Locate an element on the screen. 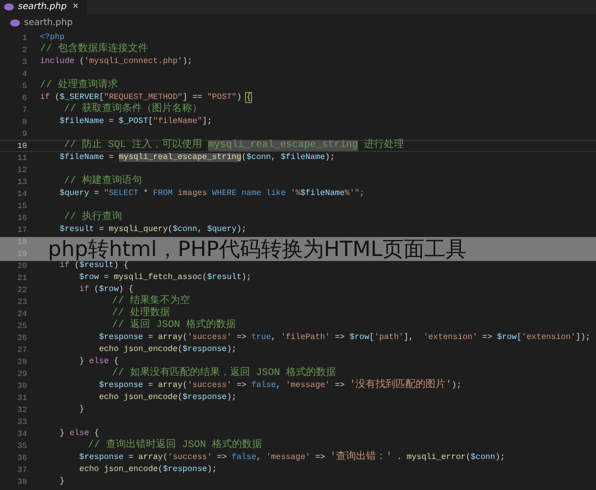 This screenshot has height=490, width=596. code-line: if ($row) { is located at coordinates (106, 289).